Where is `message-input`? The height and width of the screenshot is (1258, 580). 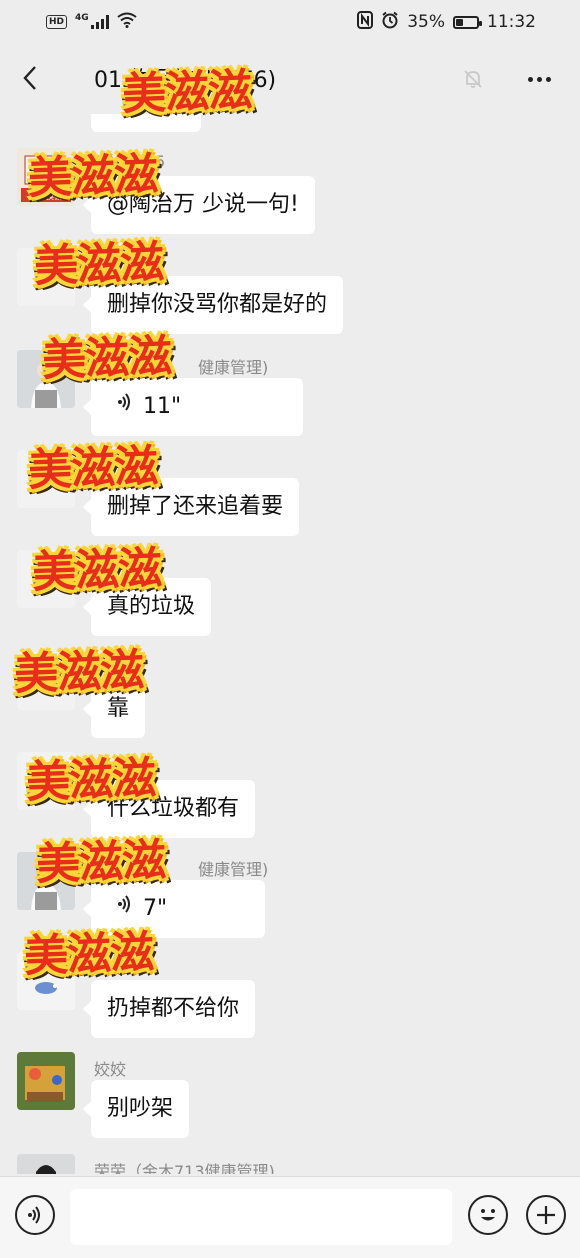 message-input is located at coordinates (261, 1217).